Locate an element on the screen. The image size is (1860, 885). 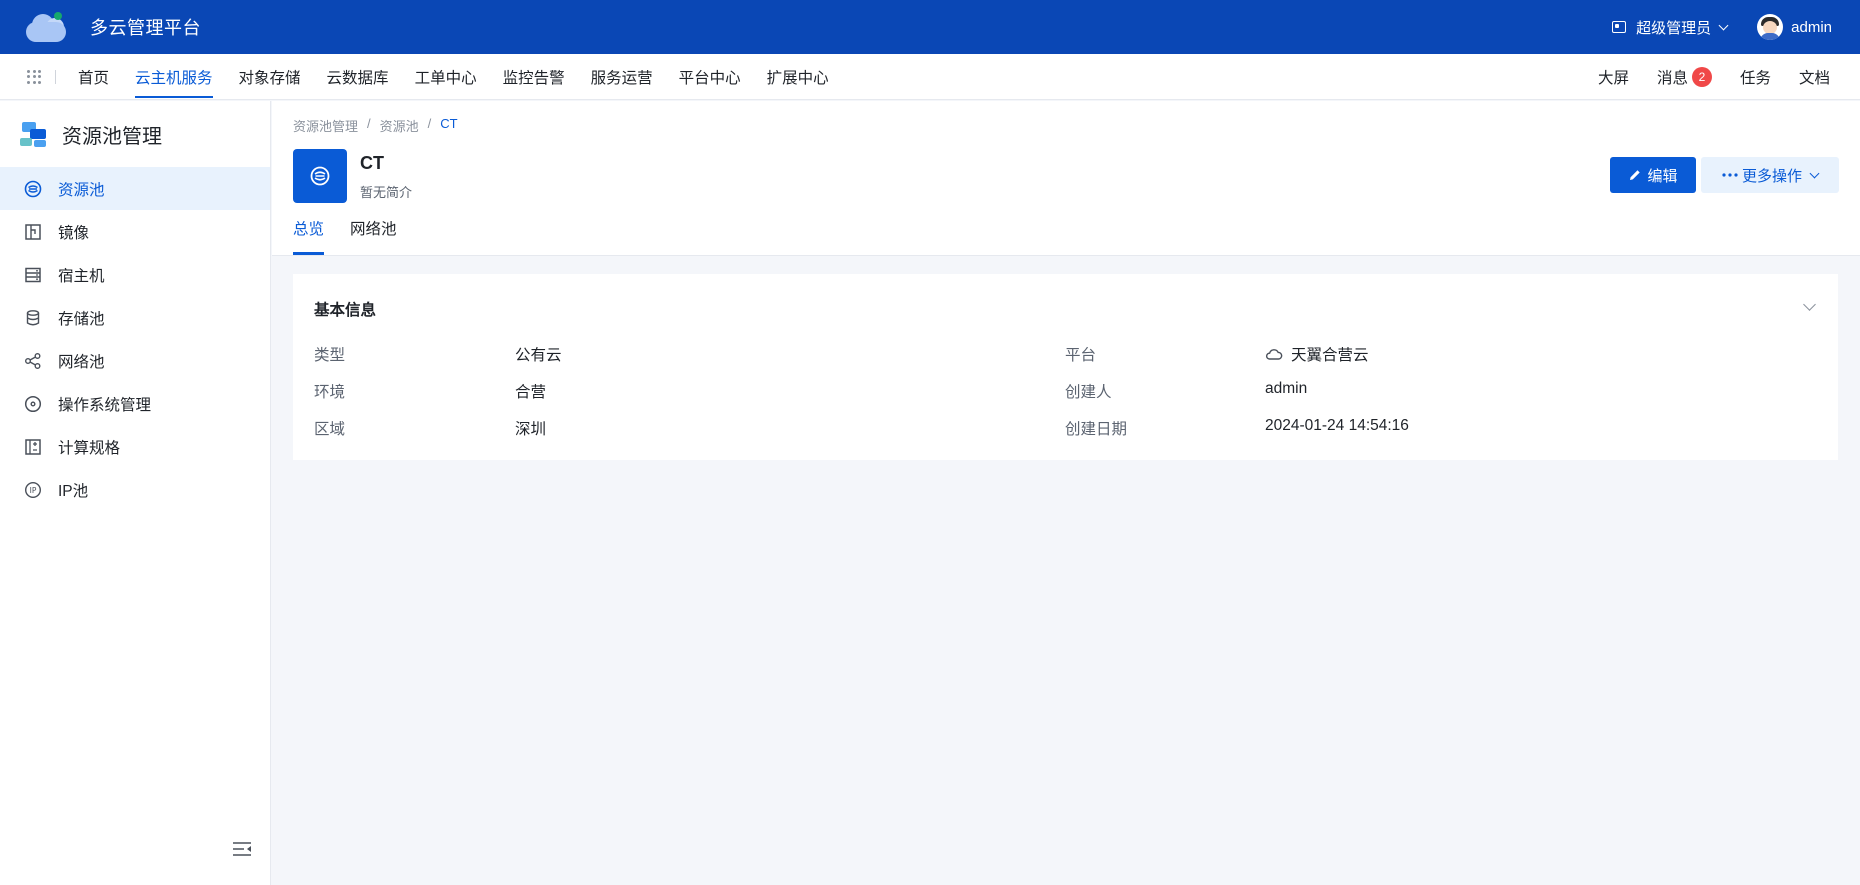
more-actions-label: 更多操作 is located at coordinates (1771, 176).